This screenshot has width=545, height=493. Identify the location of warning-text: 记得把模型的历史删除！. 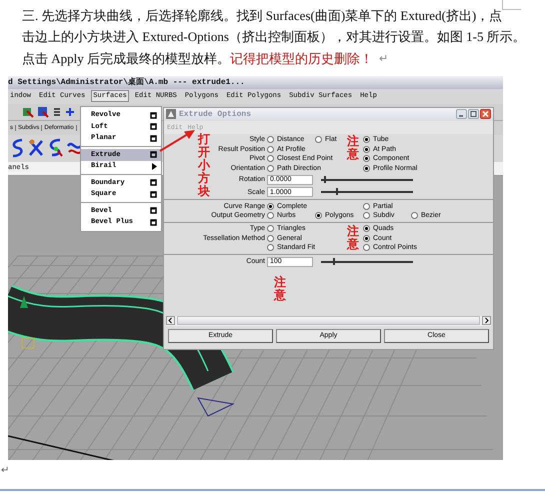
(301, 59).